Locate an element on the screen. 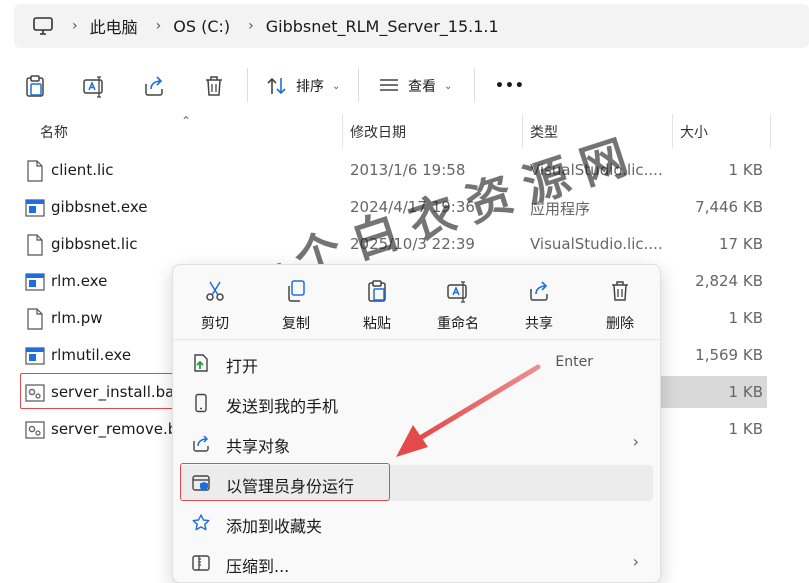 This screenshot has width=809, height=583. file-size: 17 KB is located at coordinates (741, 244).